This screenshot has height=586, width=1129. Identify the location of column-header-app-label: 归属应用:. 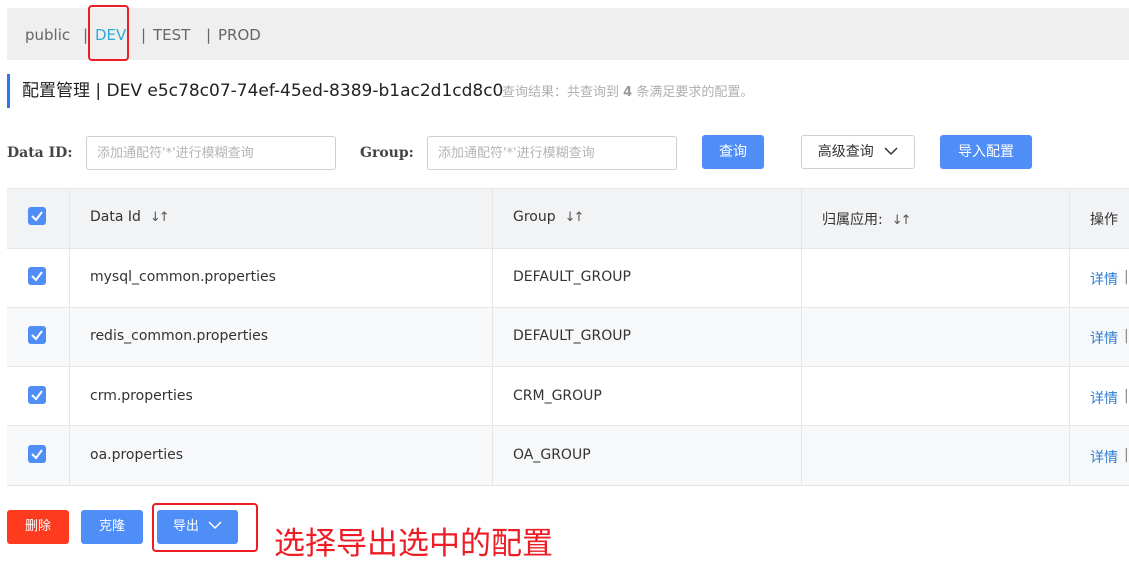
(852, 220).